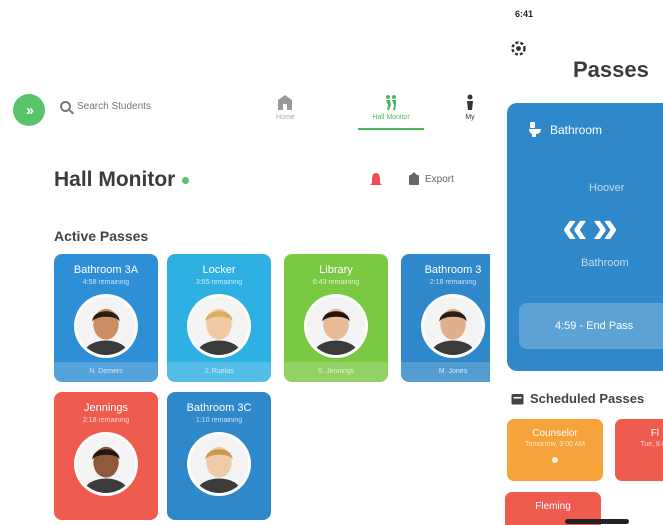 The image size is (663, 525). I want to click on avatar-boy-dark-icon, so click(453, 326).